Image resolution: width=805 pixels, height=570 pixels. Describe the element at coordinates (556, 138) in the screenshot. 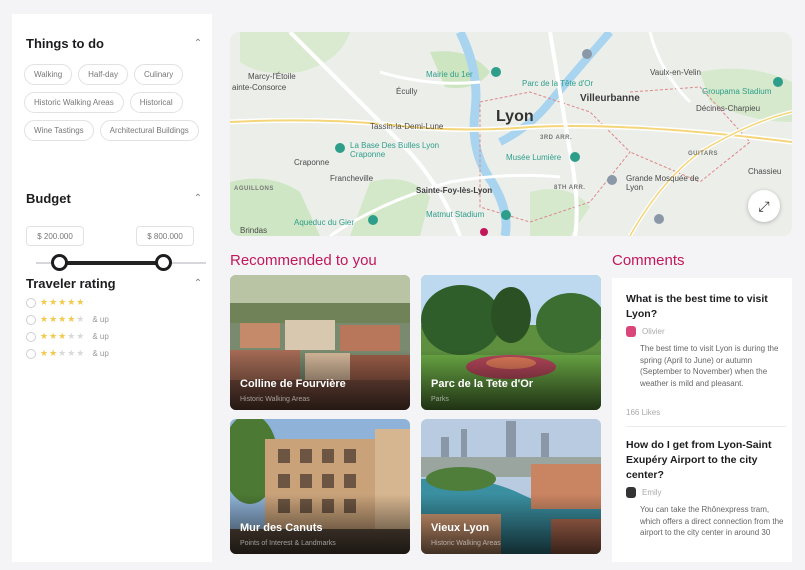

I see `map-label: 3RD ARR.` at that location.